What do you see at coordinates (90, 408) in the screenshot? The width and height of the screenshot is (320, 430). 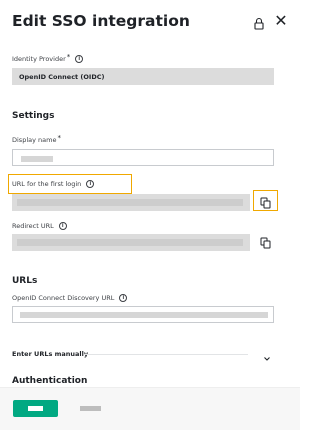 I see `cancel-button` at bounding box center [90, 408].